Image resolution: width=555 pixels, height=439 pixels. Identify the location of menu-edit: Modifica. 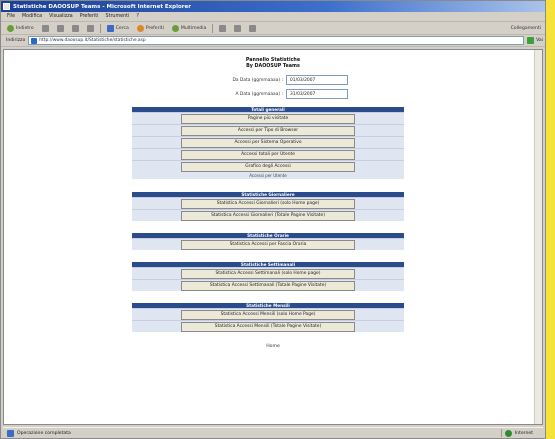
(32, 16).